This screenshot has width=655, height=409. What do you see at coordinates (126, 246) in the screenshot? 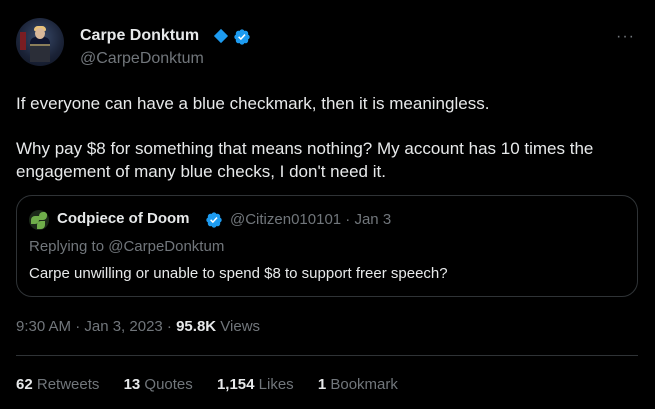
I see `quoted-replying-to: Replying to @CarpeDonktum` at bounding box center [126, 246].